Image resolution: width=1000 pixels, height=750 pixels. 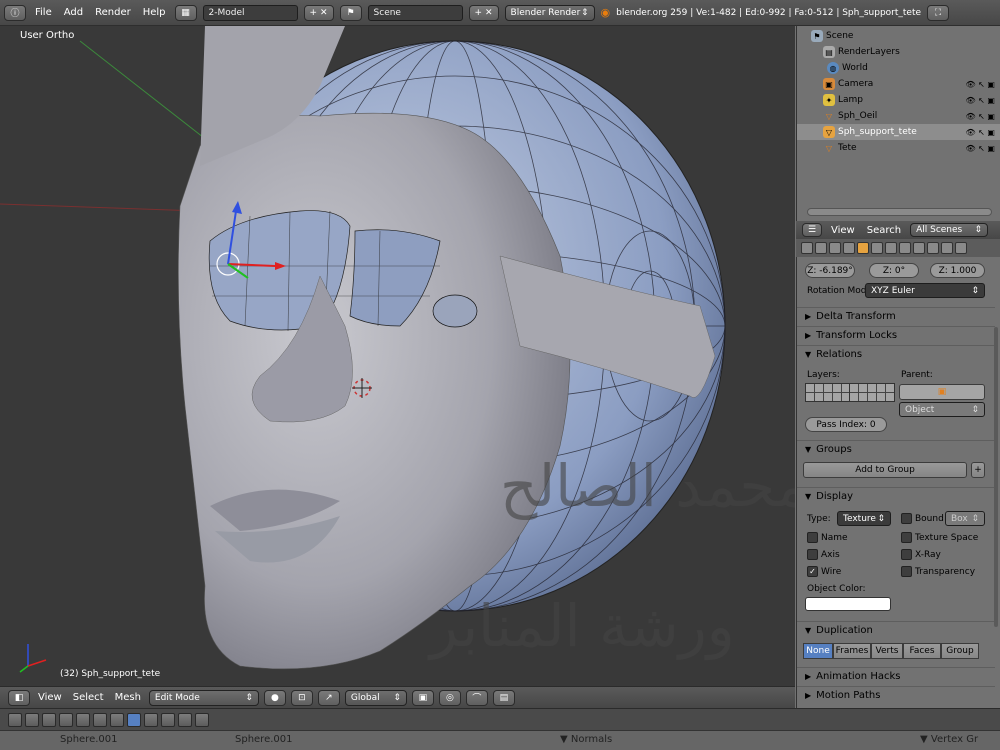 I want to click on editor-type-button: ◧, so click(x=19, y=697).